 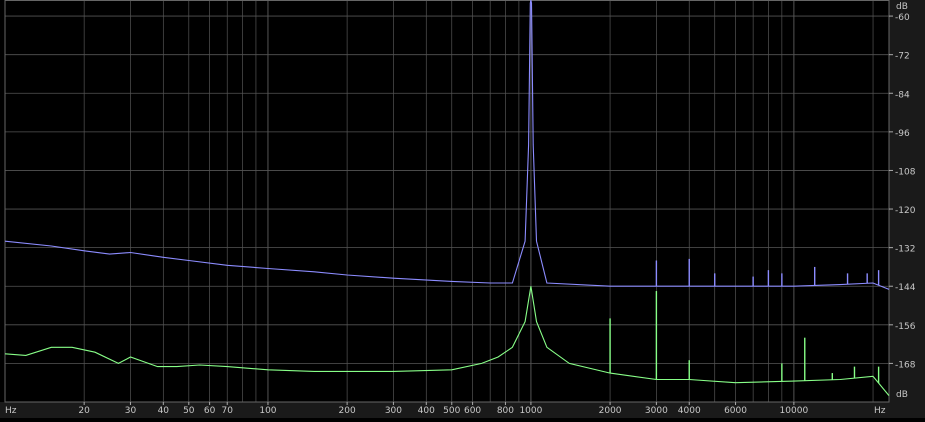 What do you see at coordinates (393, 411) in the screenshot?
I see `x-tick-label: 300` at bounding box center [393, 411].